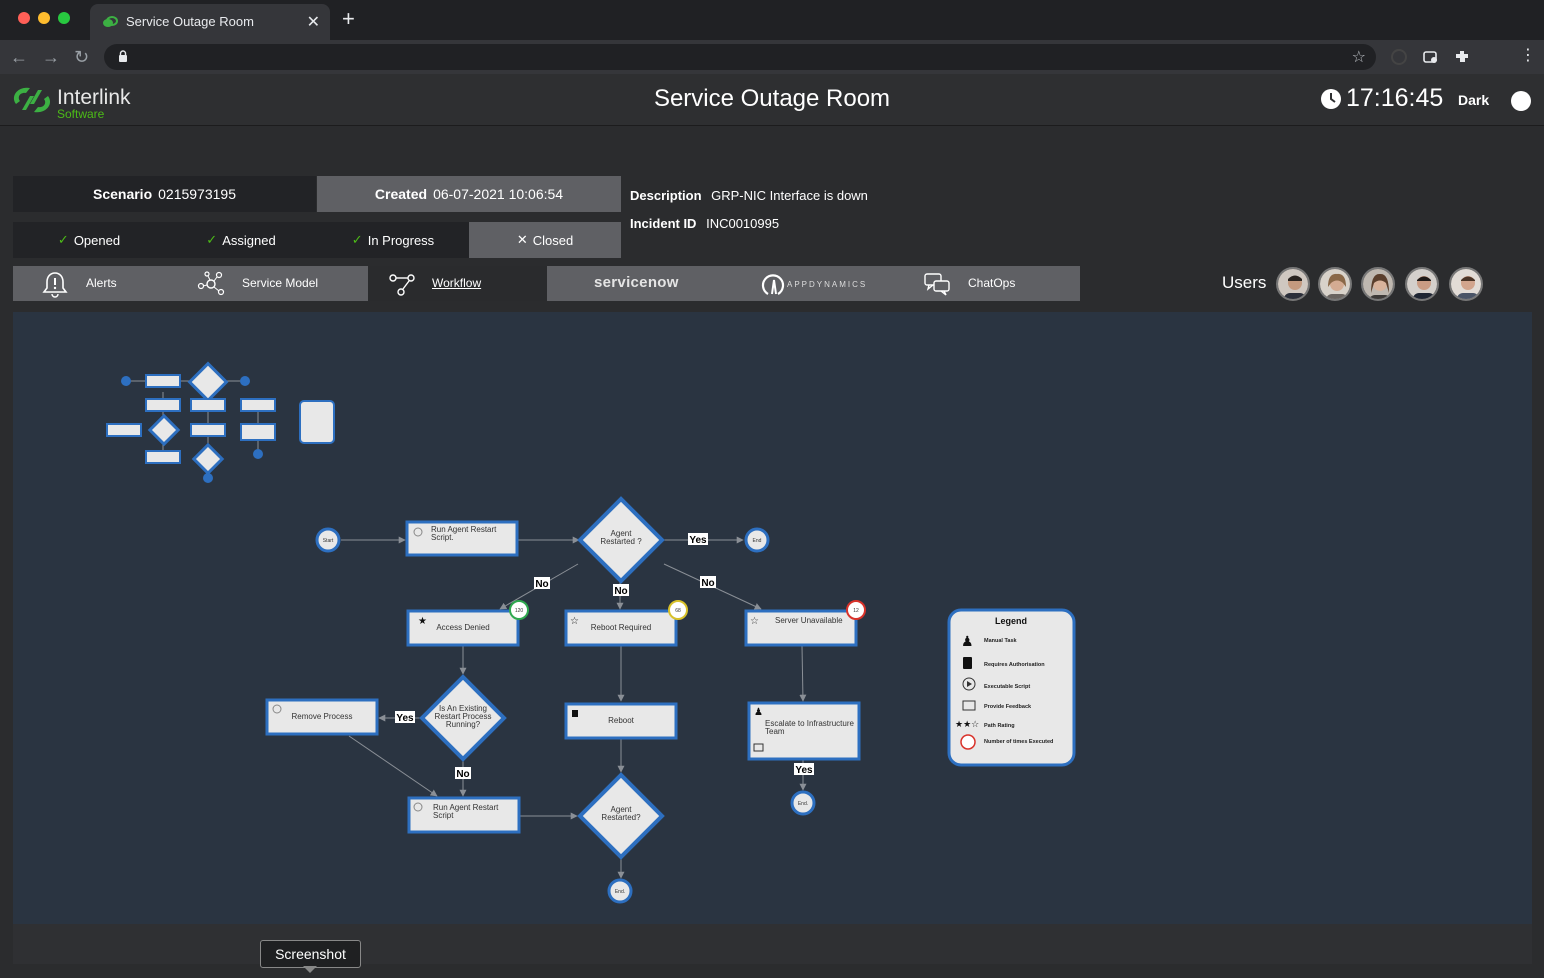 The height and width of the screenshot is (978, 1544). Describe the element at coordinates (743, 223) in the screenshot. I see `incident-value: INC0010995` at that location.